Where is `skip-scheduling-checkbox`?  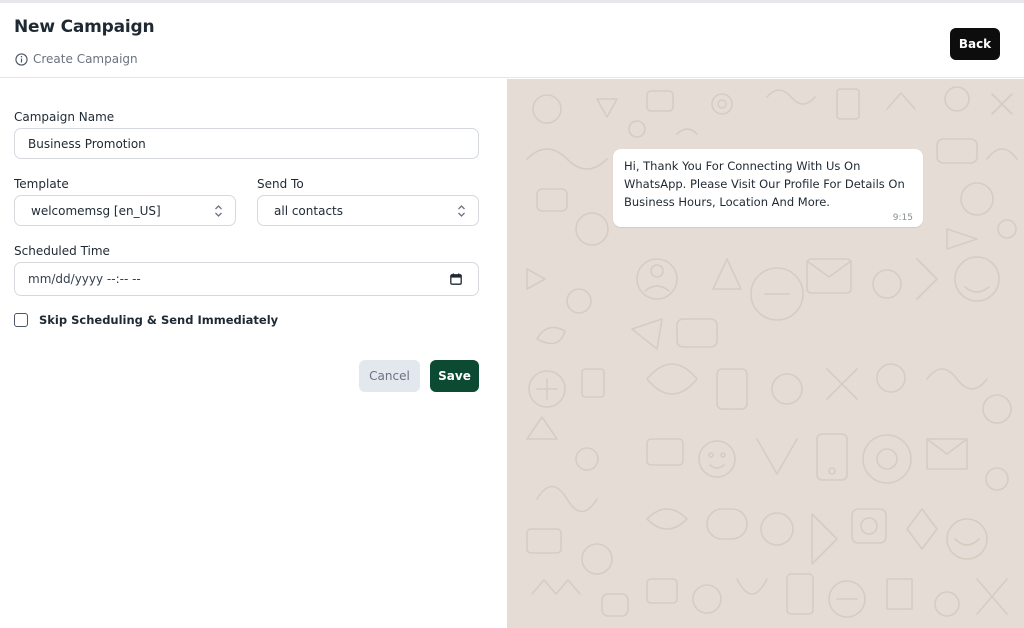
skip-scheduling-checkbox is located at coordinates (21, 320).